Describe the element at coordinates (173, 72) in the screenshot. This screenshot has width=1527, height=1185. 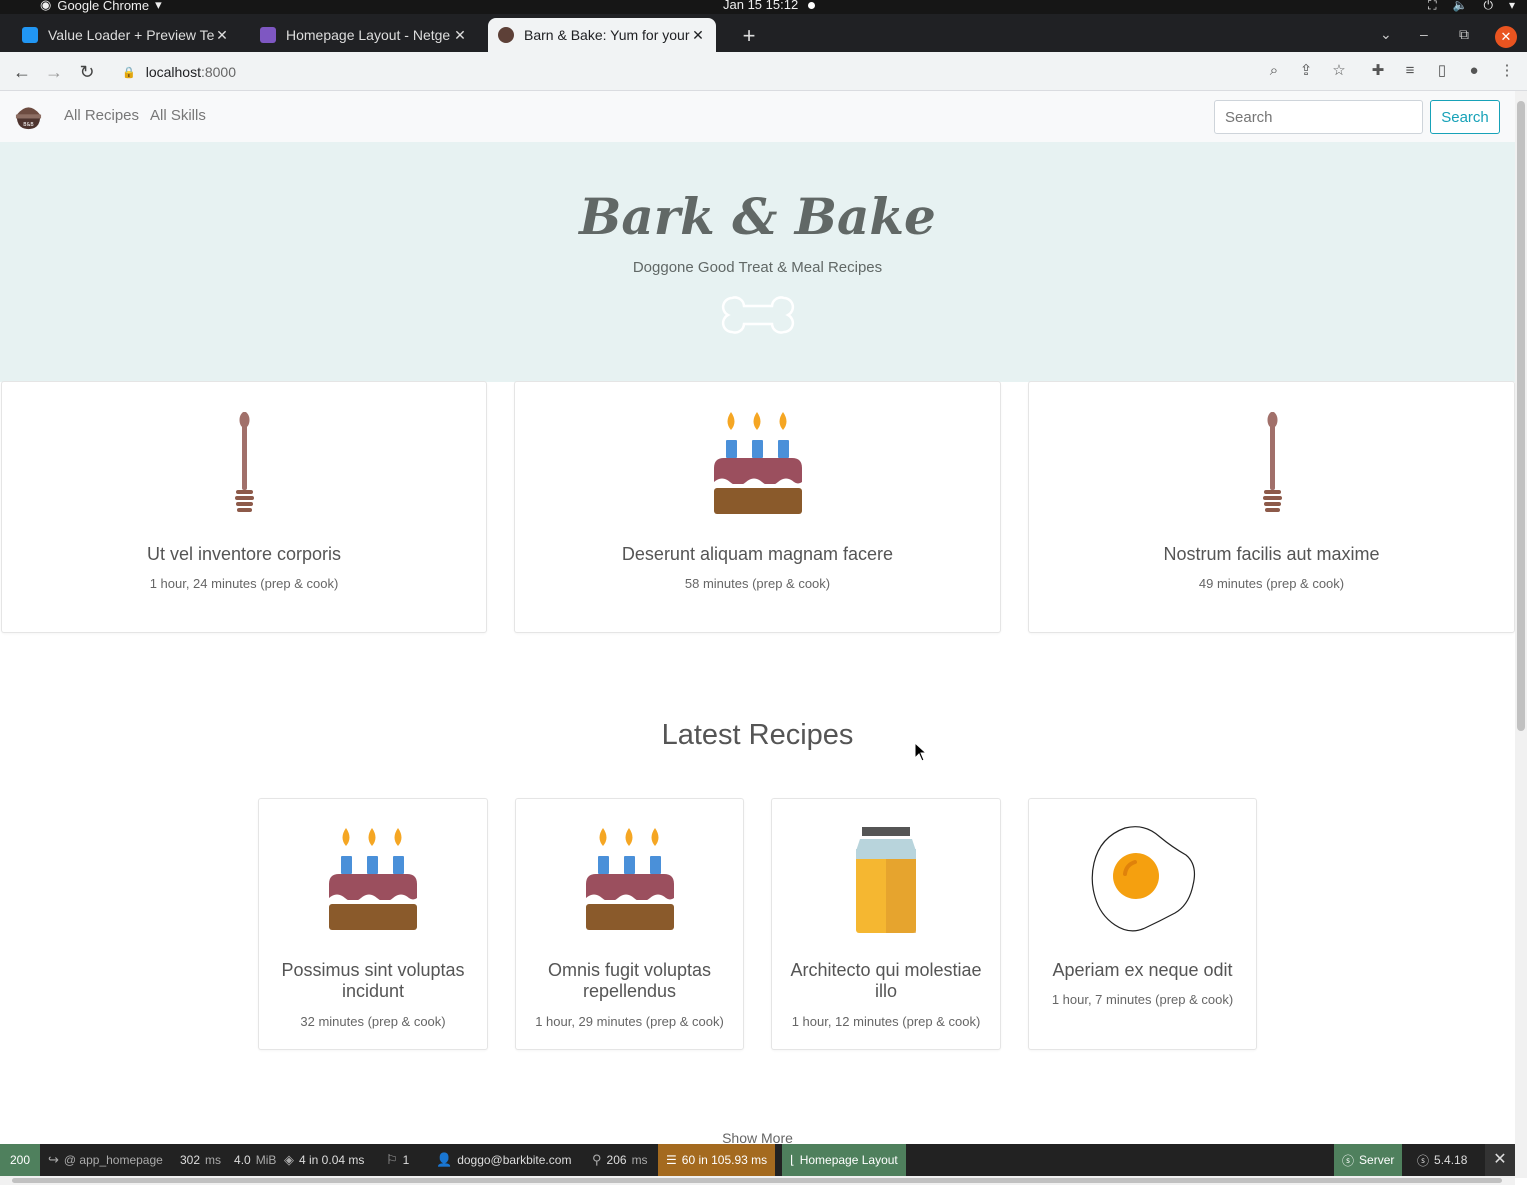
I see `url-host: localhost` at that location.